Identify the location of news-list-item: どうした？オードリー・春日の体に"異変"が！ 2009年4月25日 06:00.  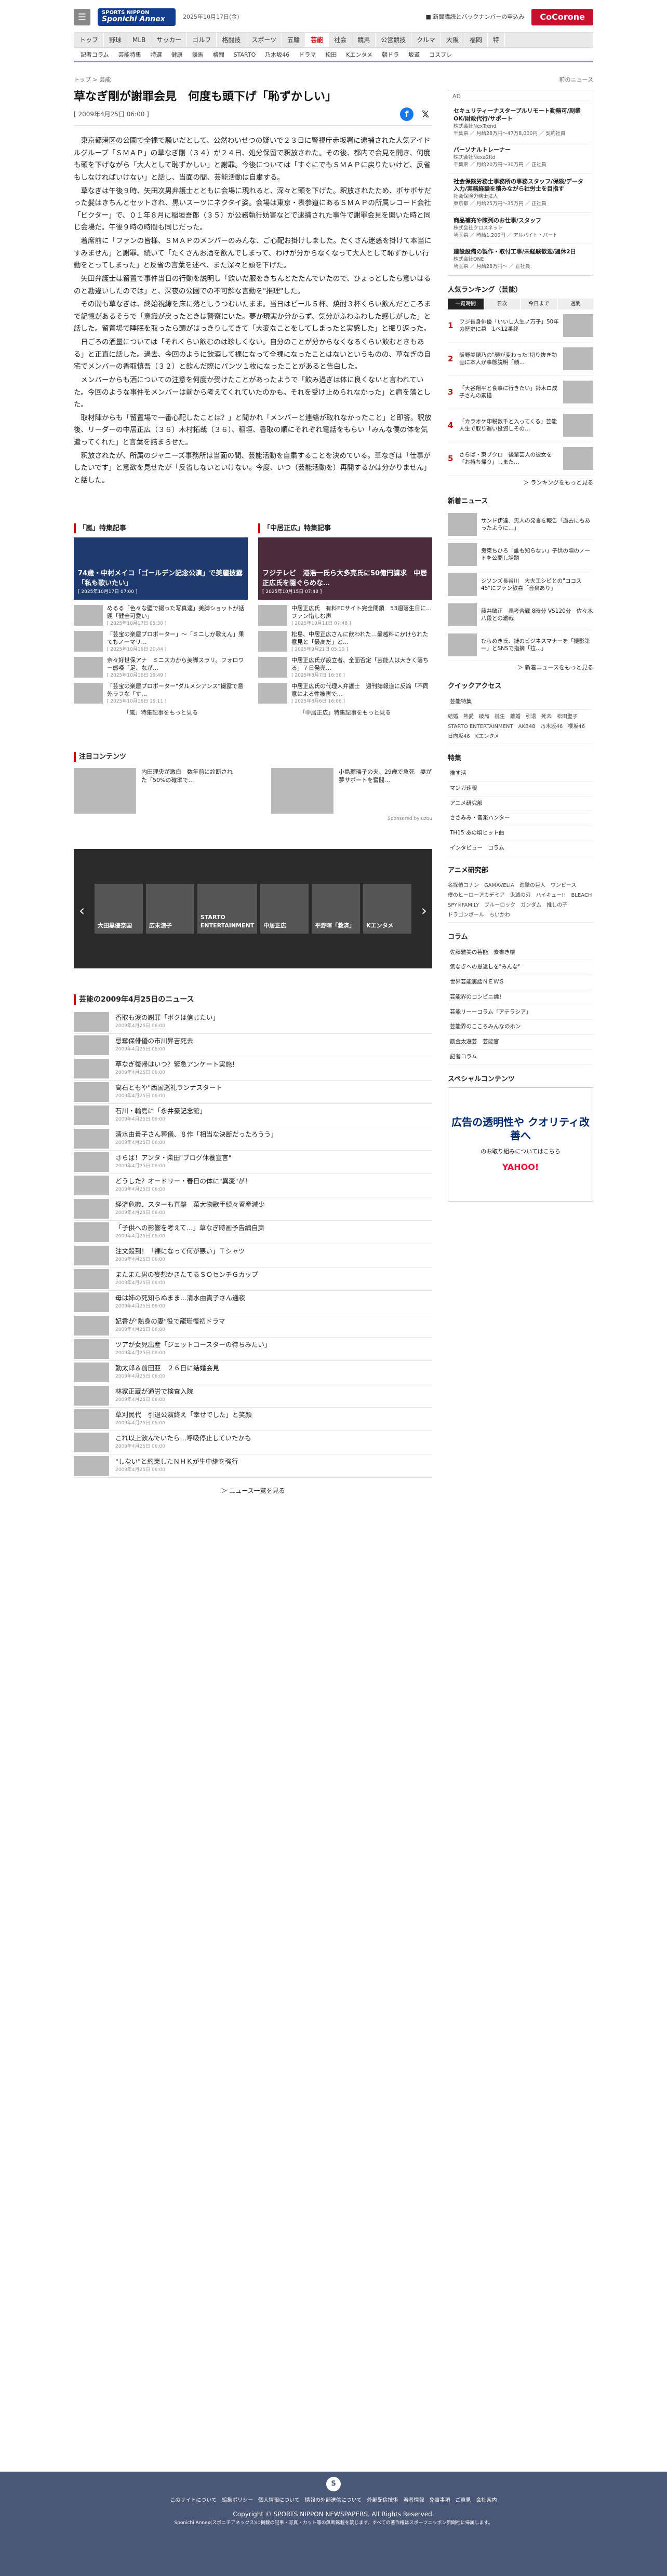
(253, 1185).